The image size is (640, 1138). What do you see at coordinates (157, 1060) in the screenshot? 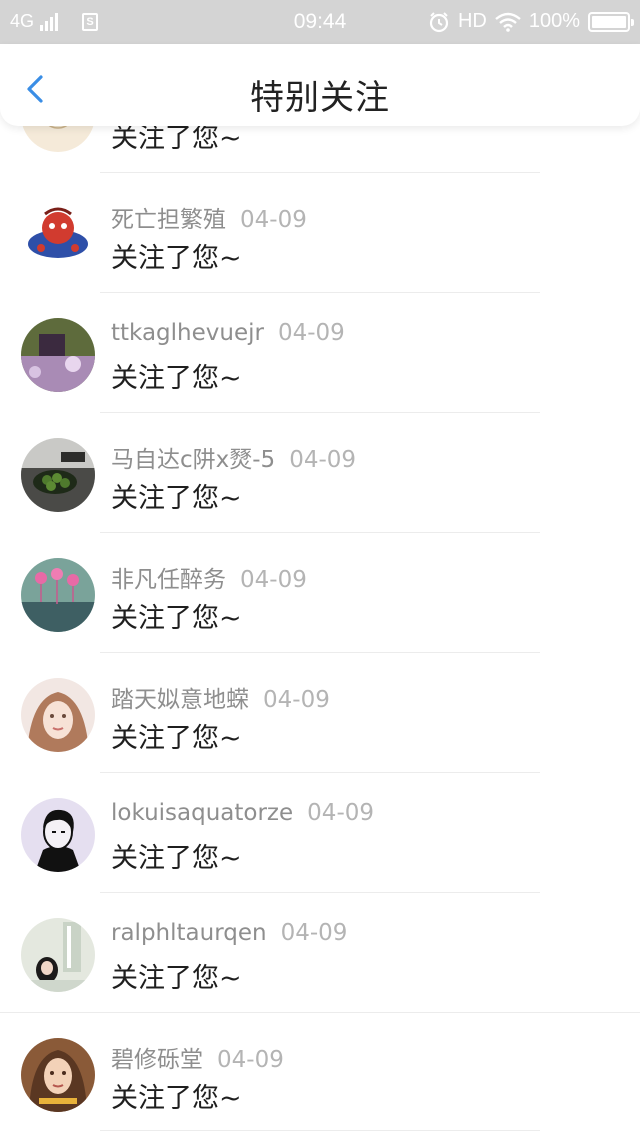
I see `user-name: 碧修砾堂` at bounding box center [157, 1060].